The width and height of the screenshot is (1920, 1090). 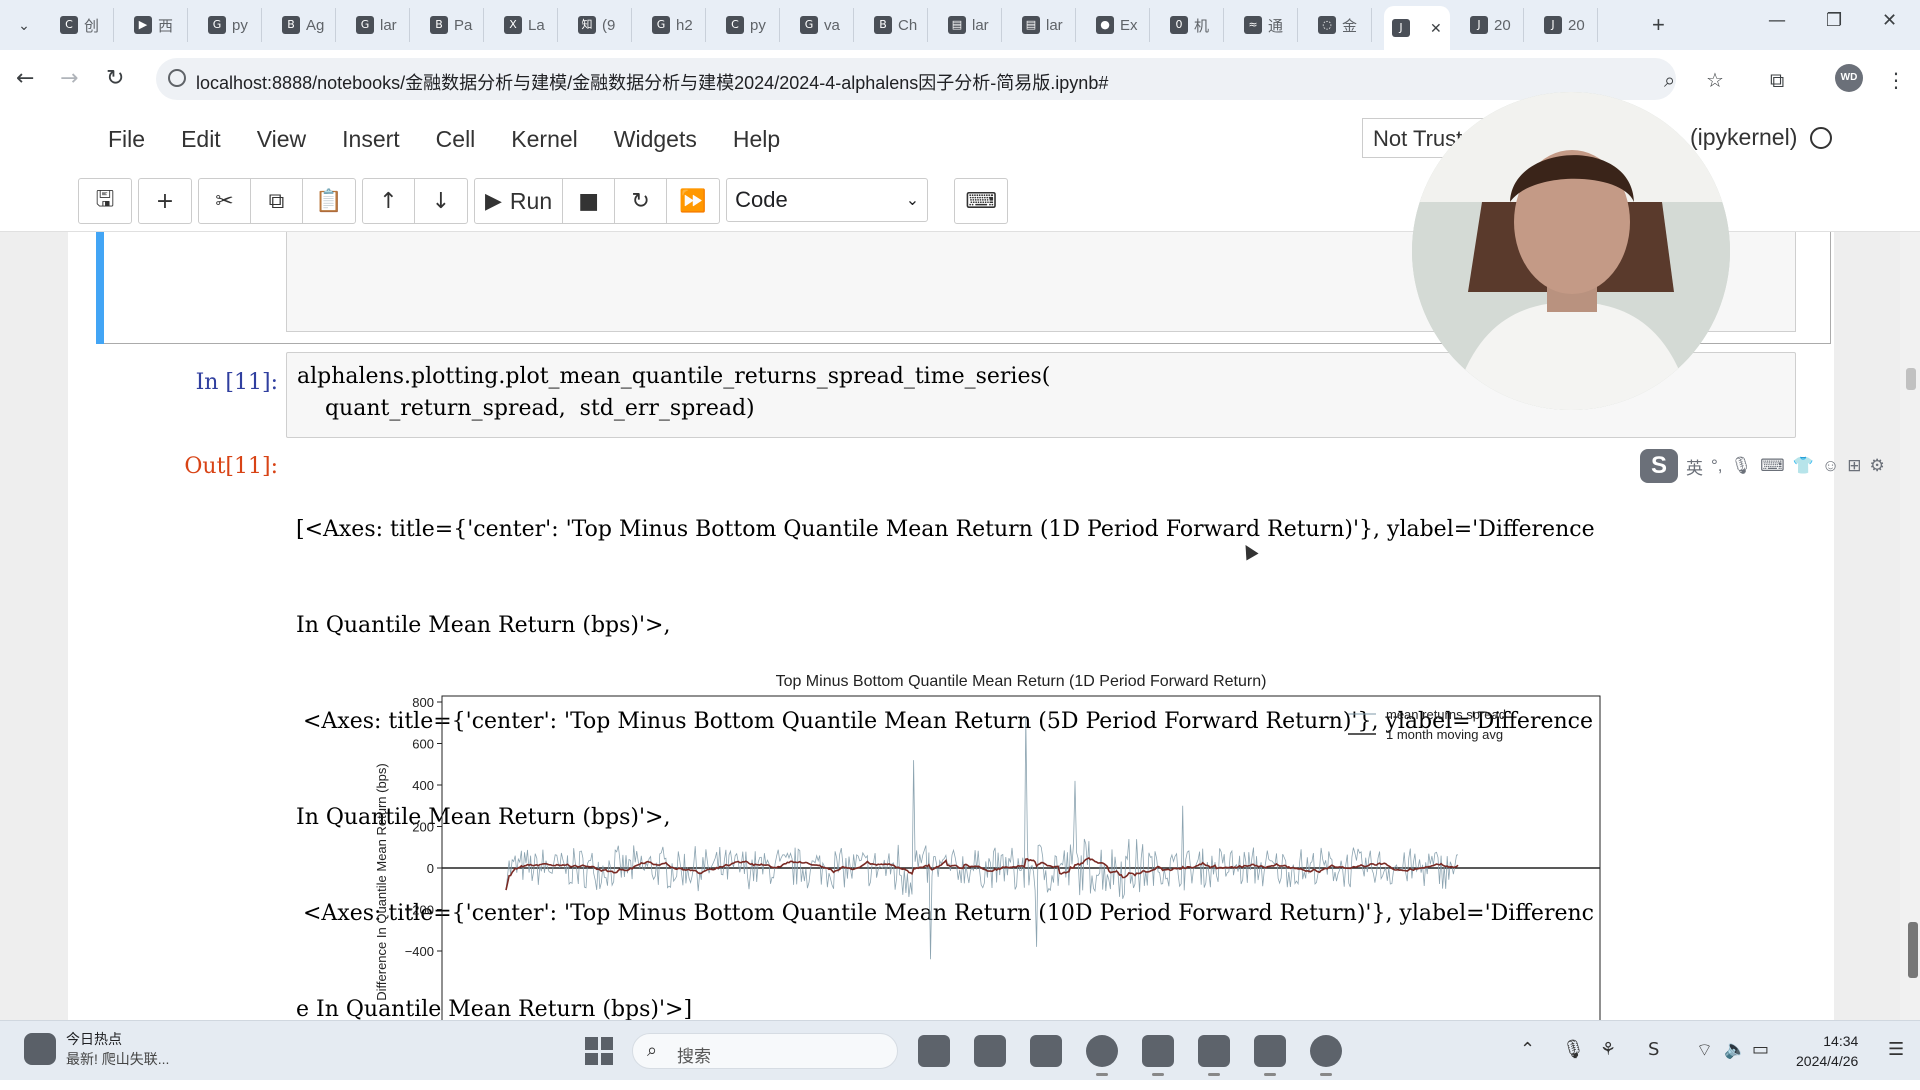 What do you see at coordinates (544, 139) in the screenshot?
I see `menu-kernel: Kernel` at bounding box center [544, 139].